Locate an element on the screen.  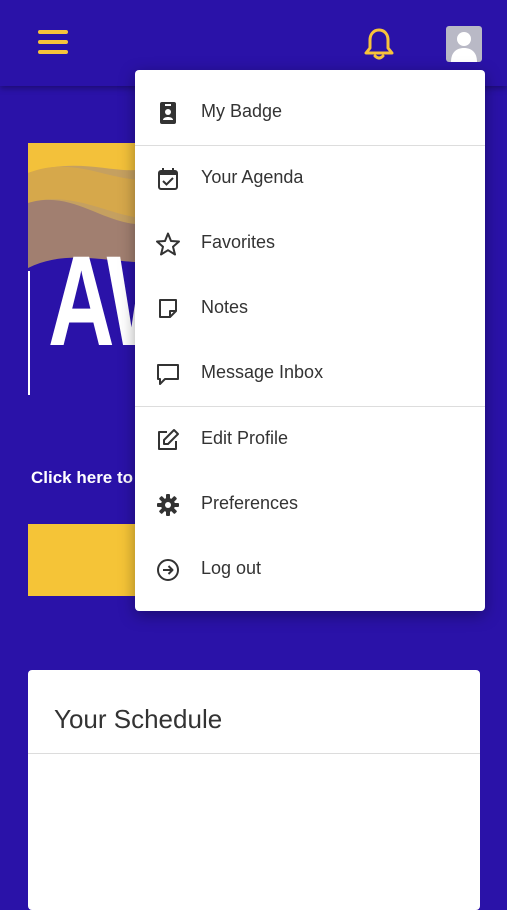
schedule-divider is located at coordinates (254, 753).